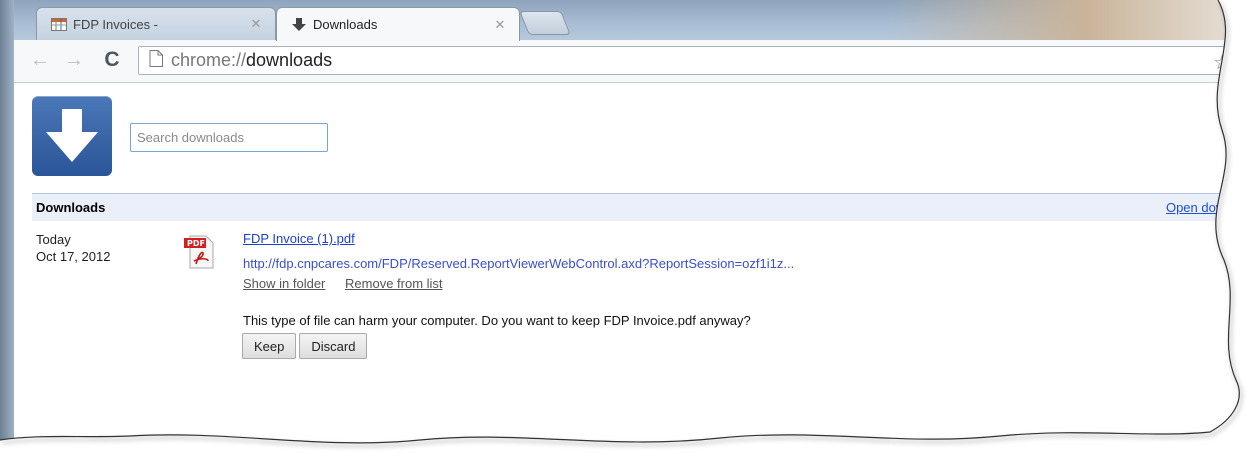 The height and width of the screenshot is (463, 1248). Describe the element at coordinates (345, 24) in the screenshot. I see `tab-title: Downloads` at that location.